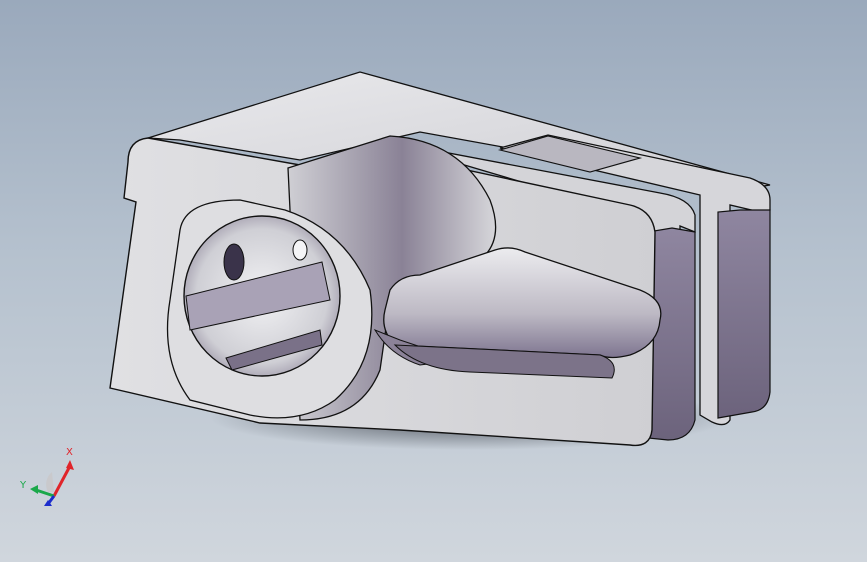  I want to click on cross-hole-left, so click(234, 262).